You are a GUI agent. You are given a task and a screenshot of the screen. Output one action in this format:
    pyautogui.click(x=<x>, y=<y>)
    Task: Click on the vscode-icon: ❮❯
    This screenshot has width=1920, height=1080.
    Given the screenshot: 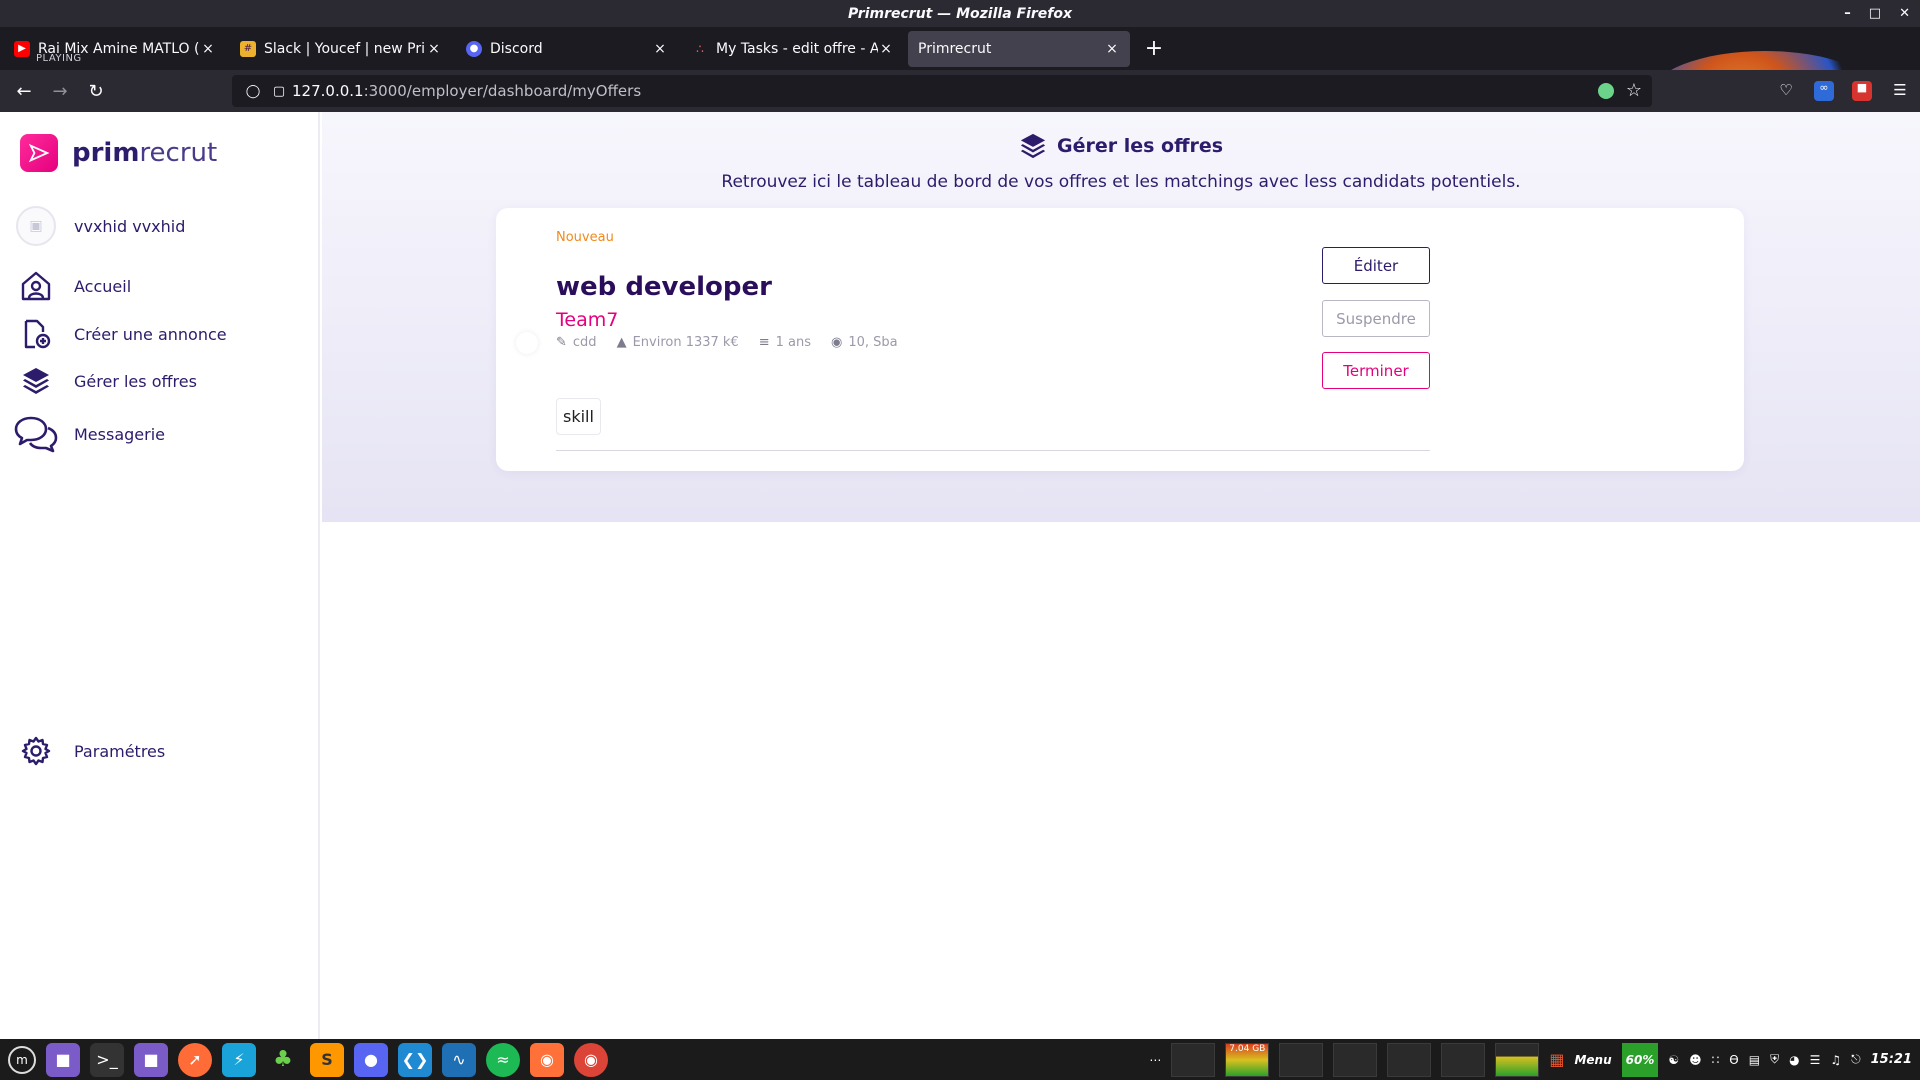 What is the action you would take?
    pyautogui.click(x=415, y=1059)
    